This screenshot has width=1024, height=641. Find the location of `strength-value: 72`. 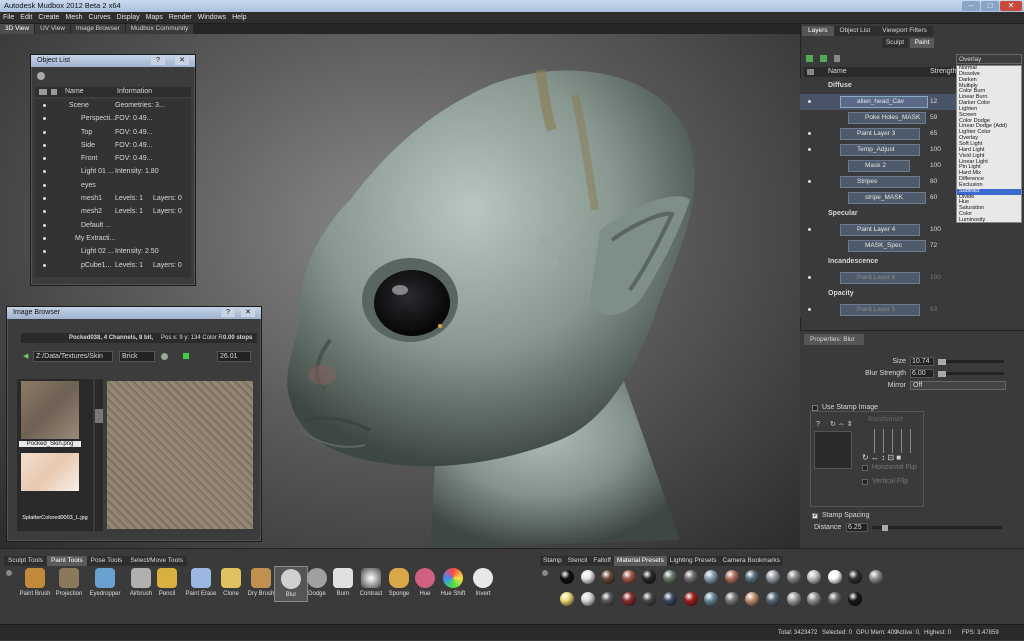

strength-value: 72 is located at coordinates (942, 246).